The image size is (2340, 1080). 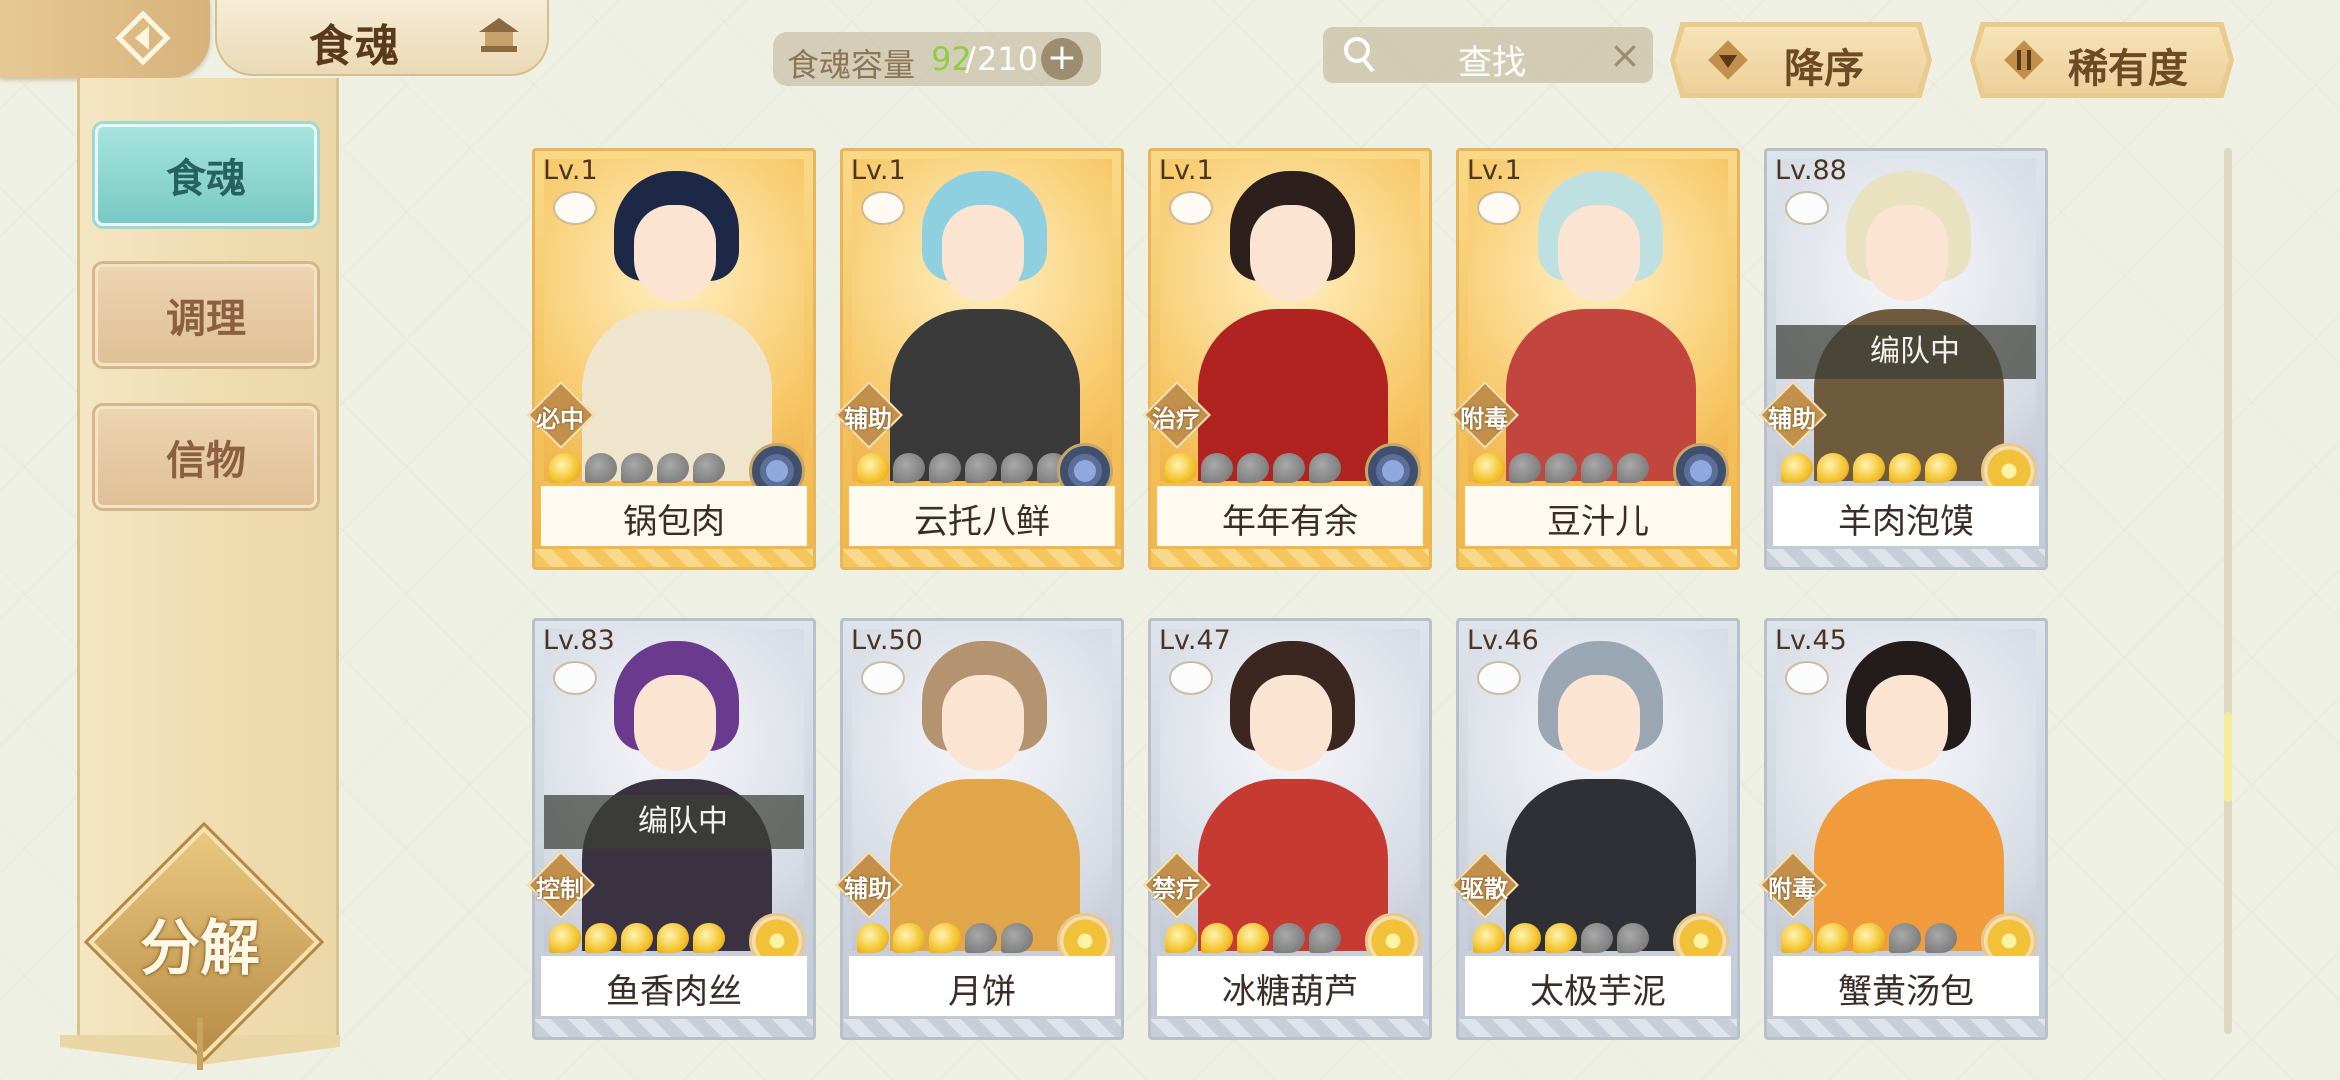 What do you see at coordinates (1811, 170) in the screenshot?
I see `card-level: Lv.88` at bounding box center [1811, 170].